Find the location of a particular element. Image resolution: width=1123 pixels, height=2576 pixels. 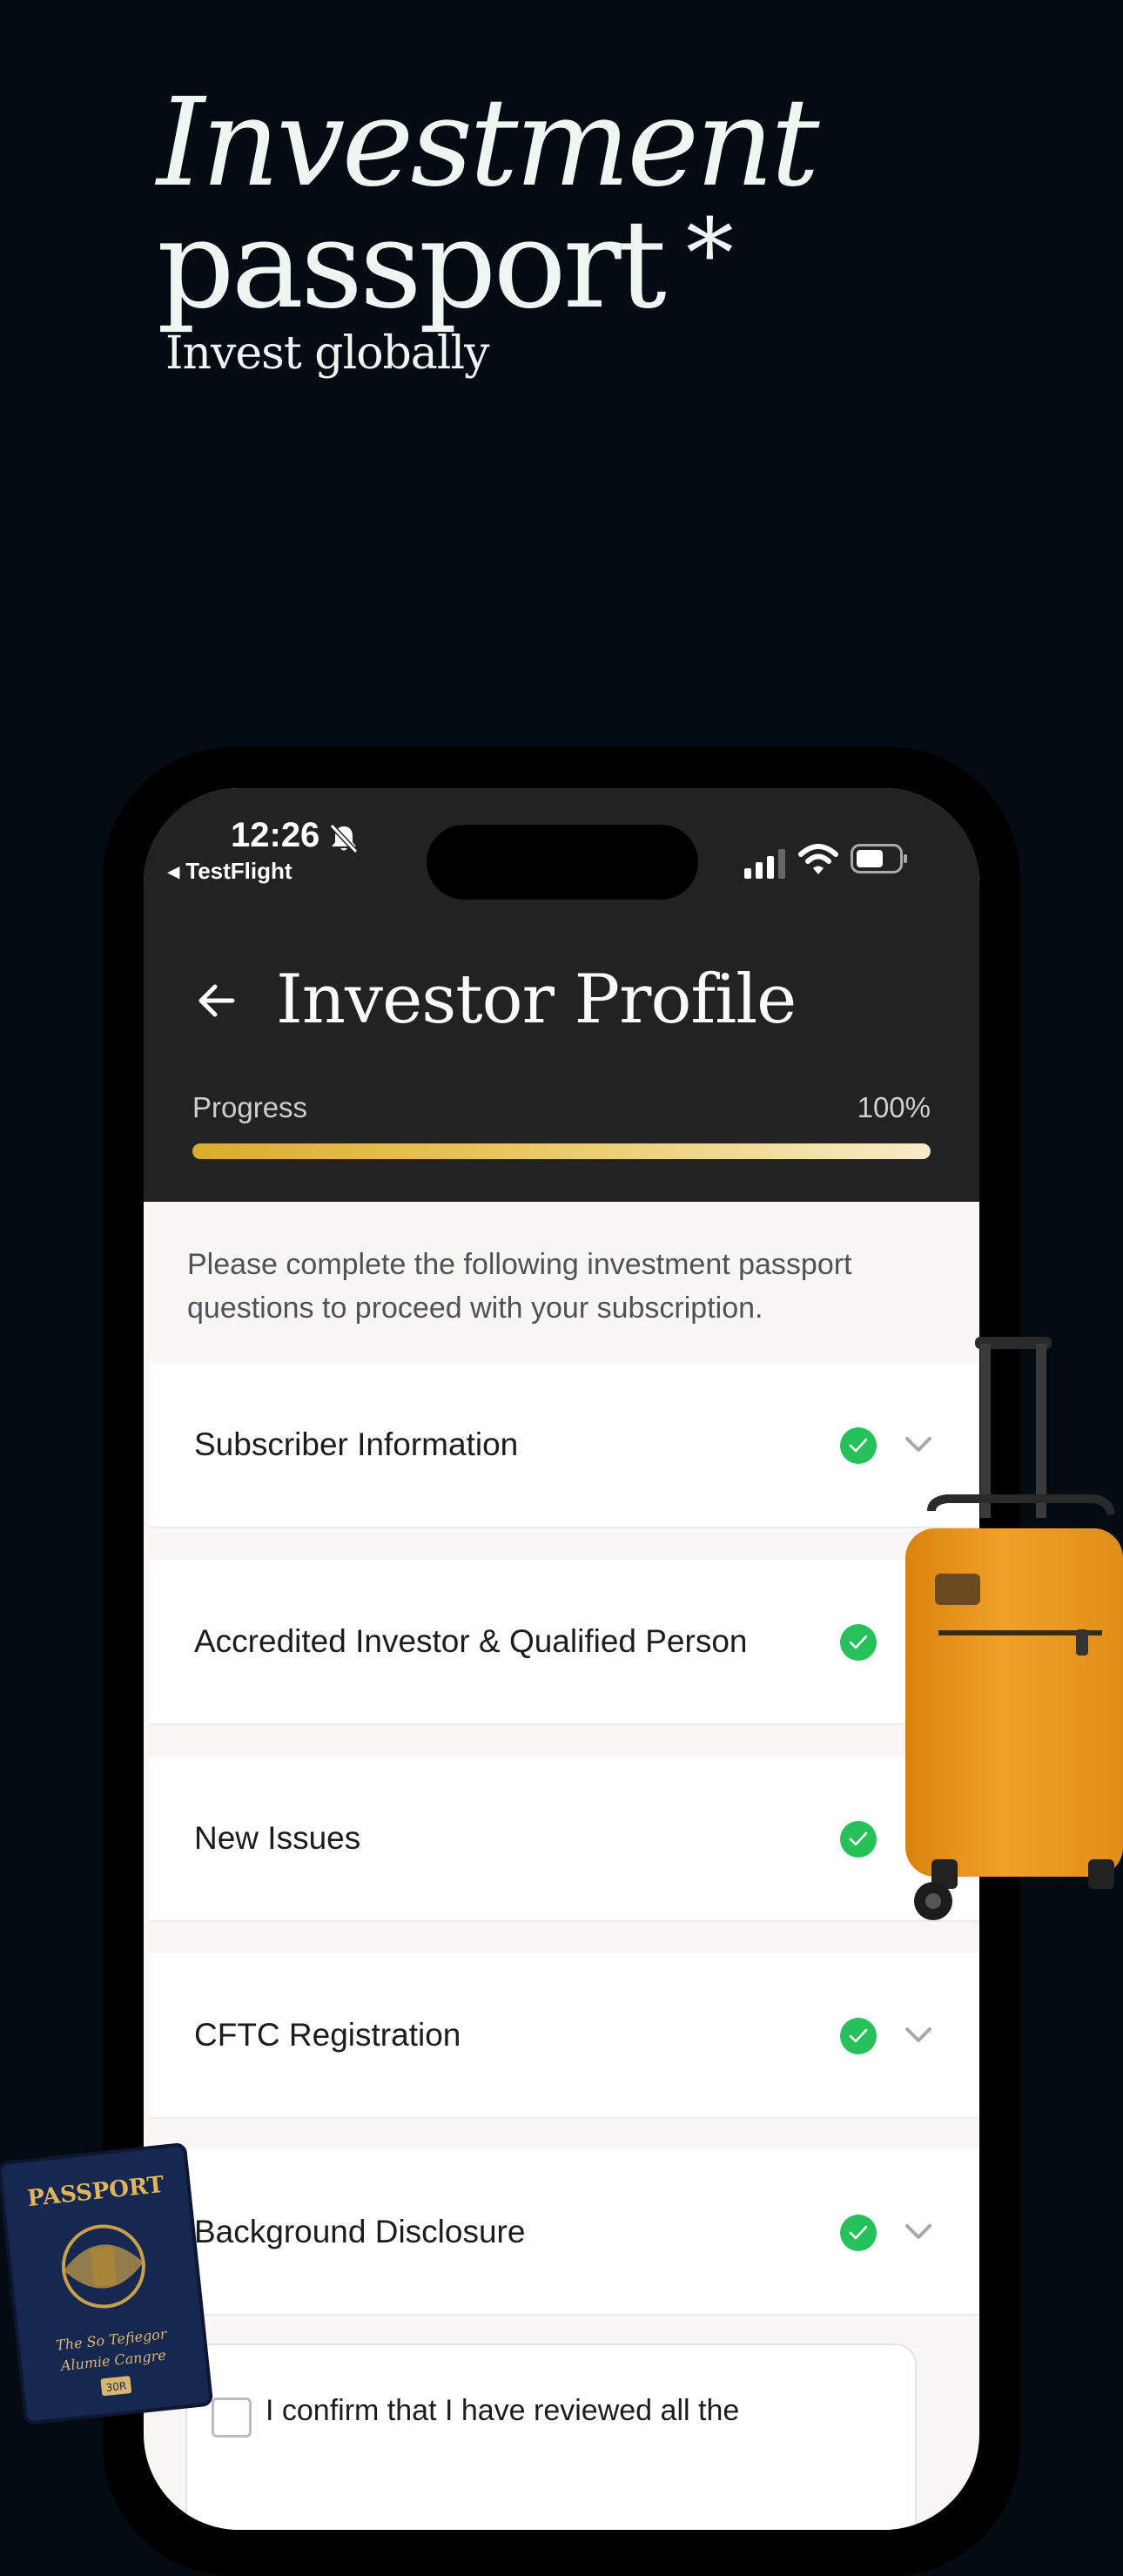

back-arrow-icon is located at coordinates (217, 1001).